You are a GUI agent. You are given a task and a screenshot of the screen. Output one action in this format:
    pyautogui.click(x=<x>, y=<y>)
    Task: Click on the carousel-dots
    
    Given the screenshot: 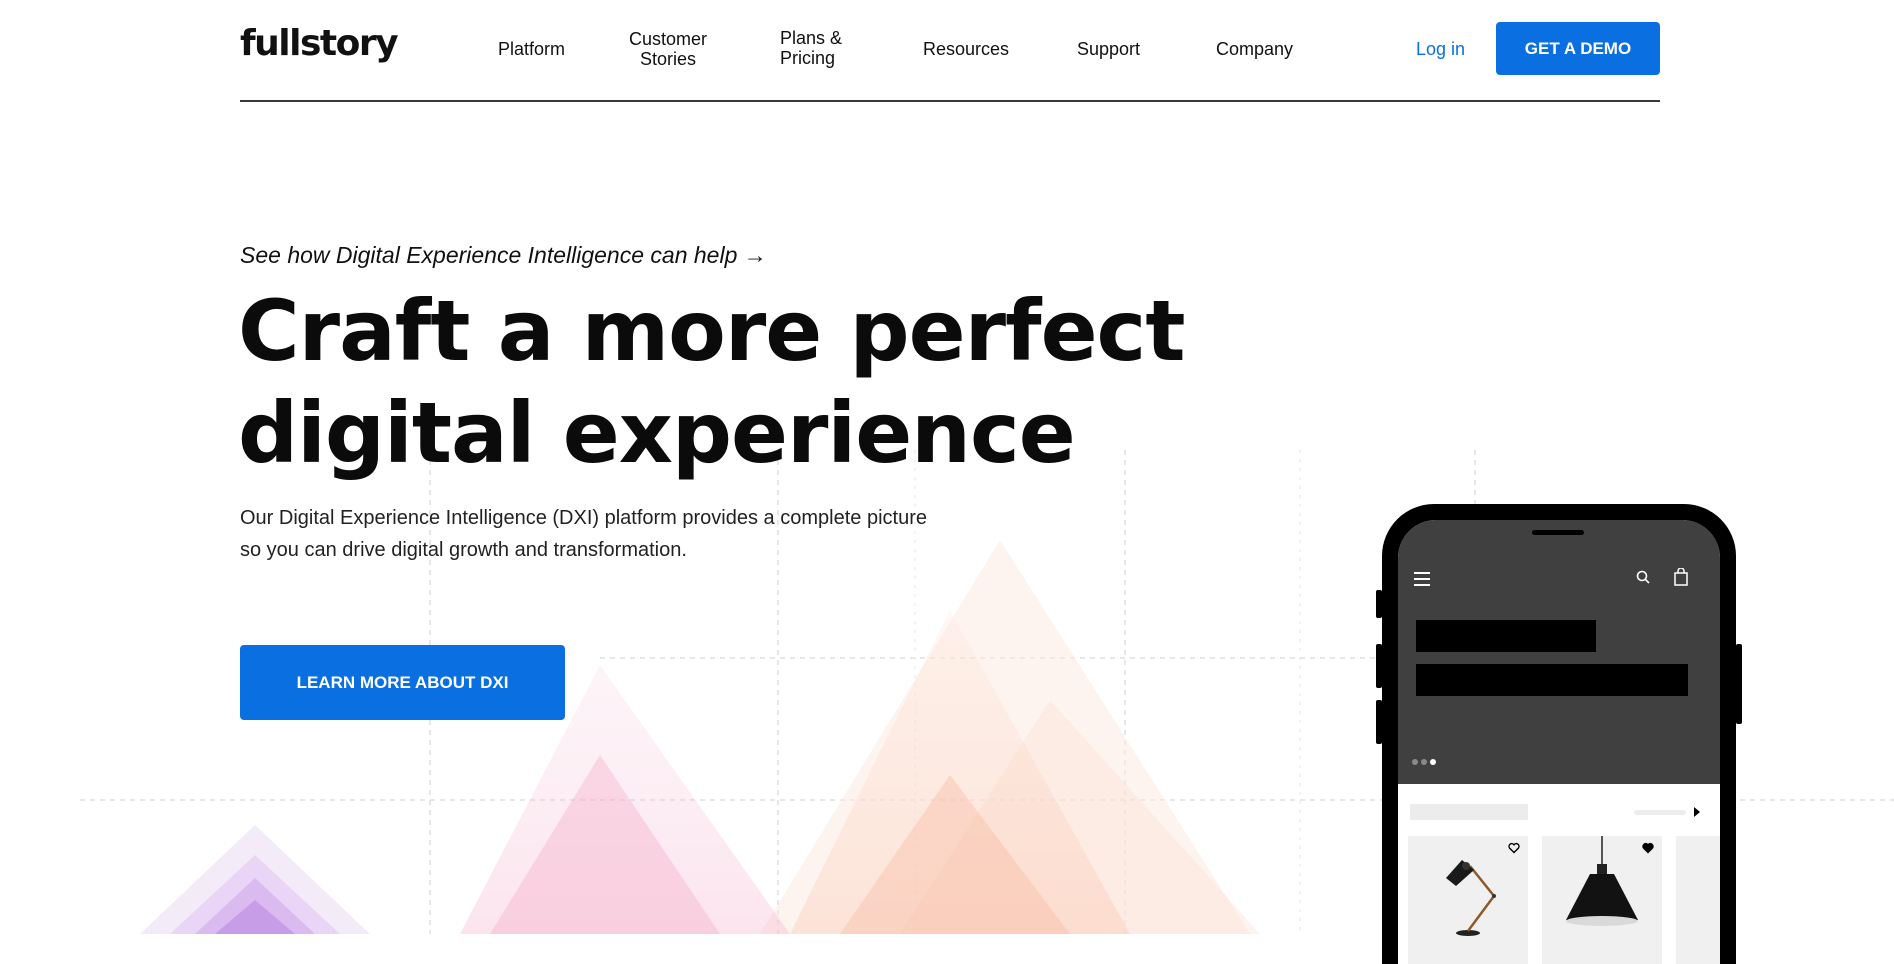 What is the action you would take?
    pyautogui.click(x=1425, y=761)
    